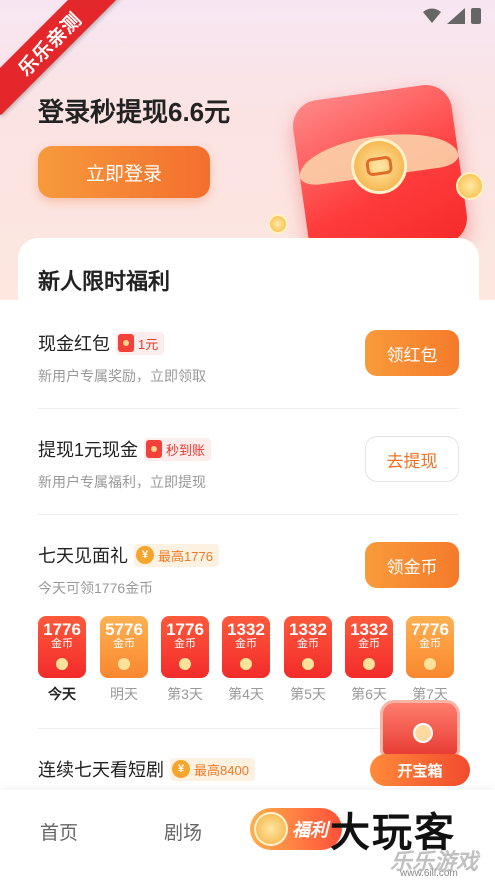 This screenshot has height=880, width=495. I want to click on task-badge: 1元, so click(140, 343).